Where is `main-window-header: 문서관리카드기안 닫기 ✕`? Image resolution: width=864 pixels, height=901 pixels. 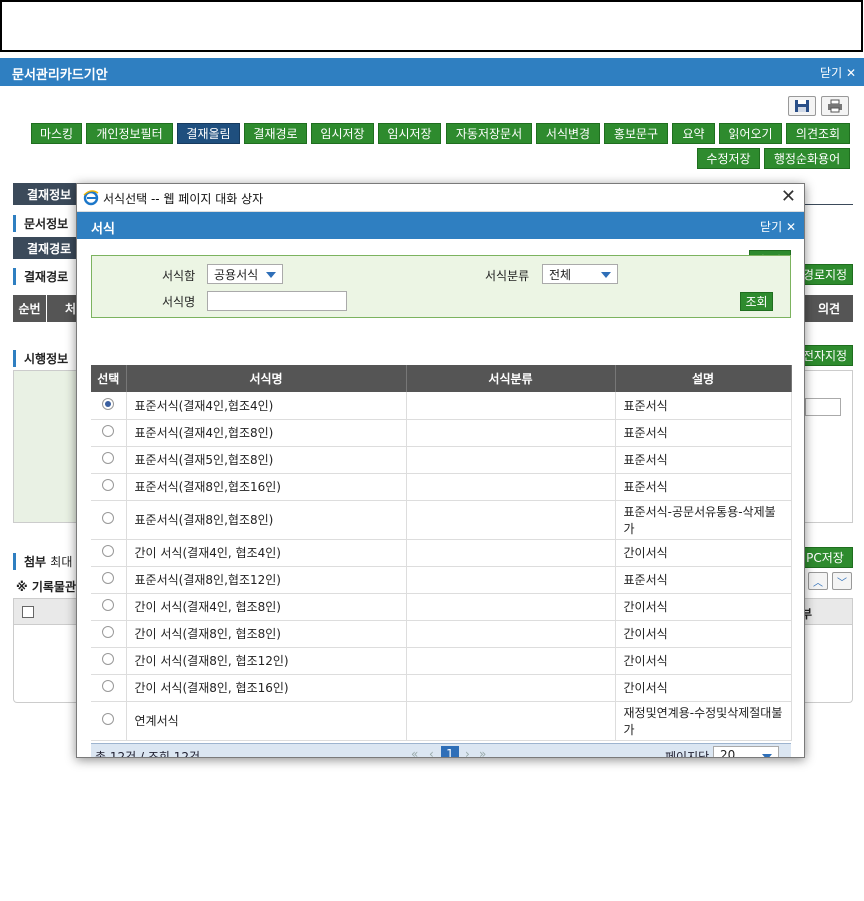
main-window-header: 문서관리카드기안 닫기 ✕ is located at coordinates (432, 72).